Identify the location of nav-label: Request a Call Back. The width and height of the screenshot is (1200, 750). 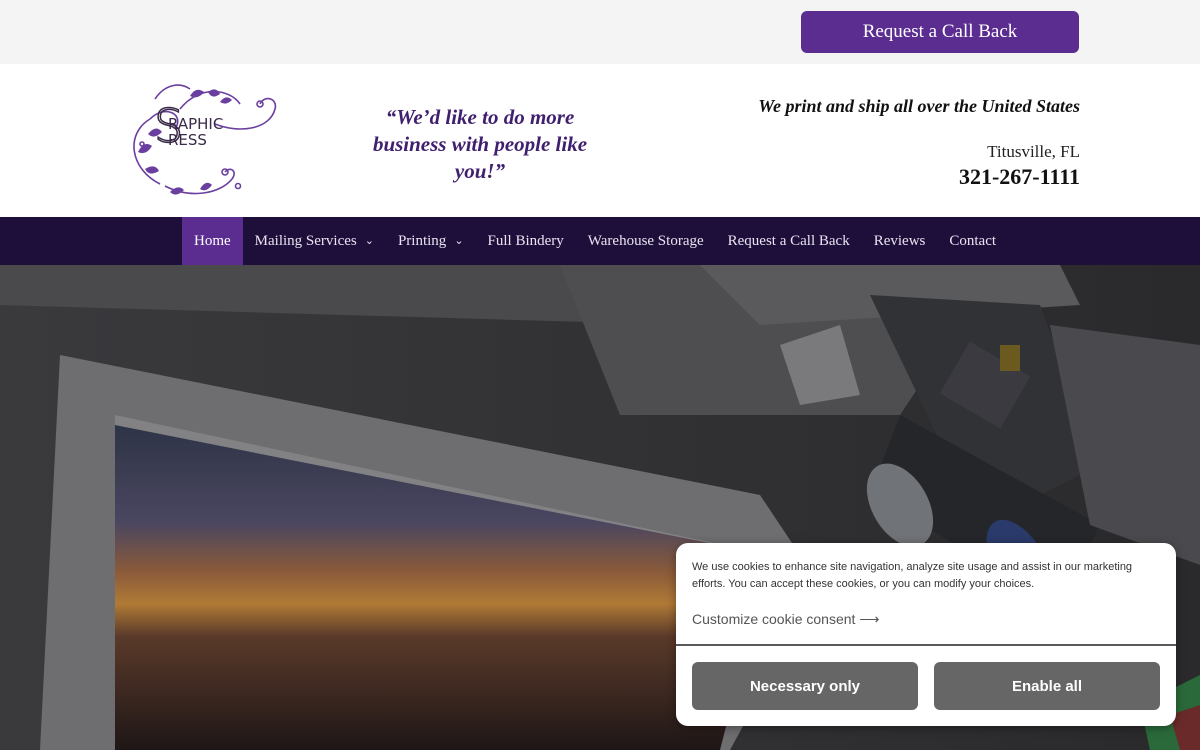
(788, 240).